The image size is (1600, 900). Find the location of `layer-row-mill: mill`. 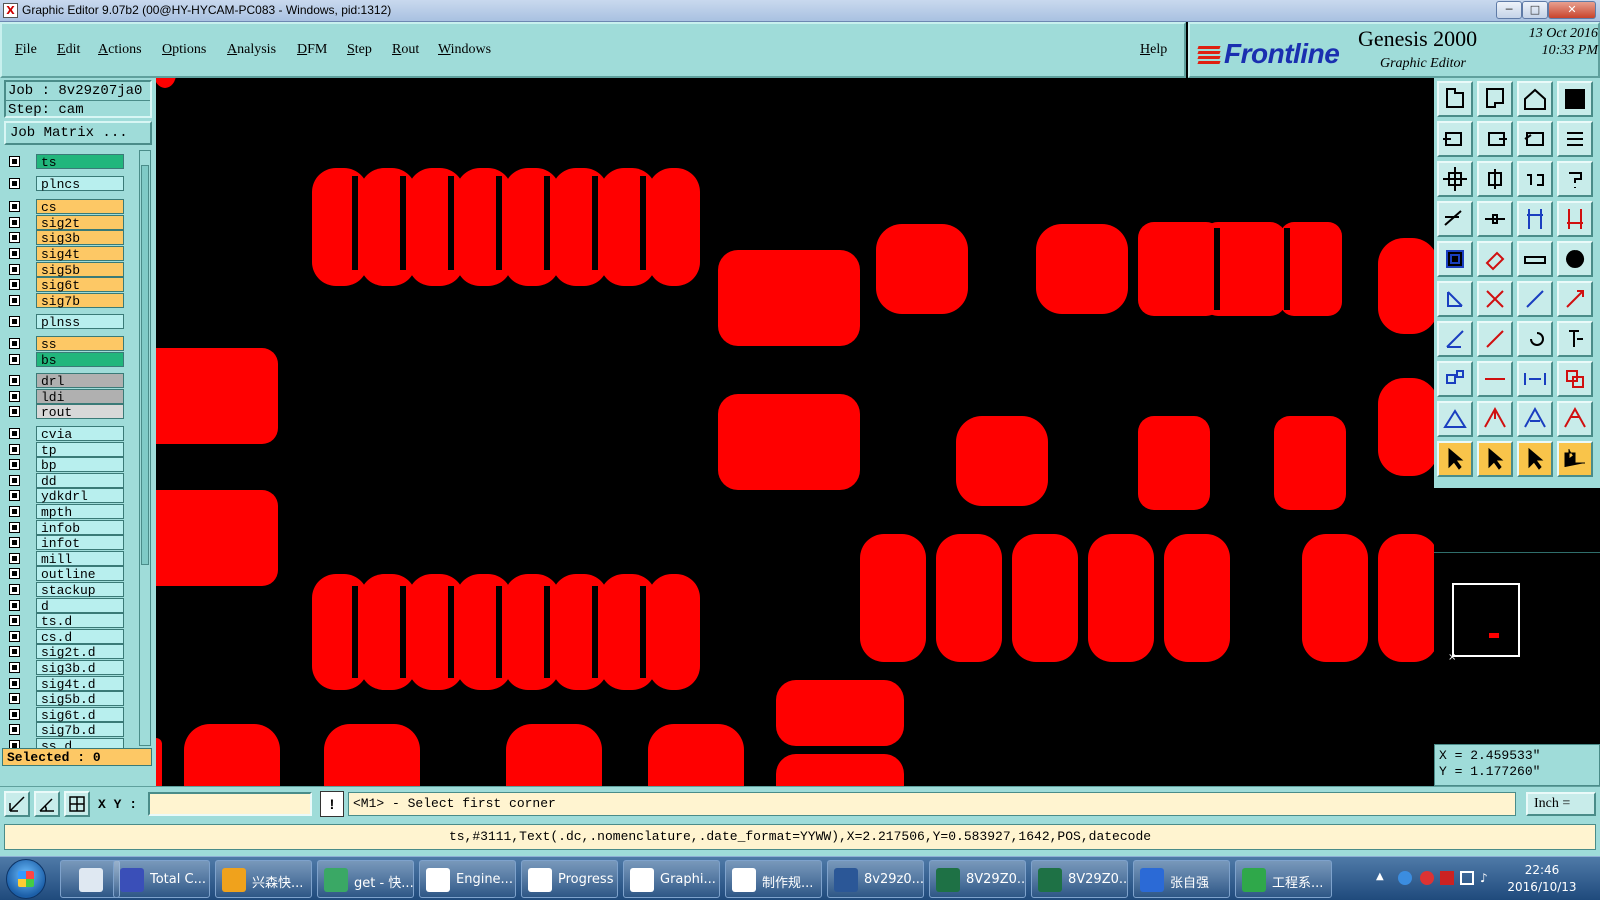

layer-row-mill: mill is located at coordinates (75, 558).